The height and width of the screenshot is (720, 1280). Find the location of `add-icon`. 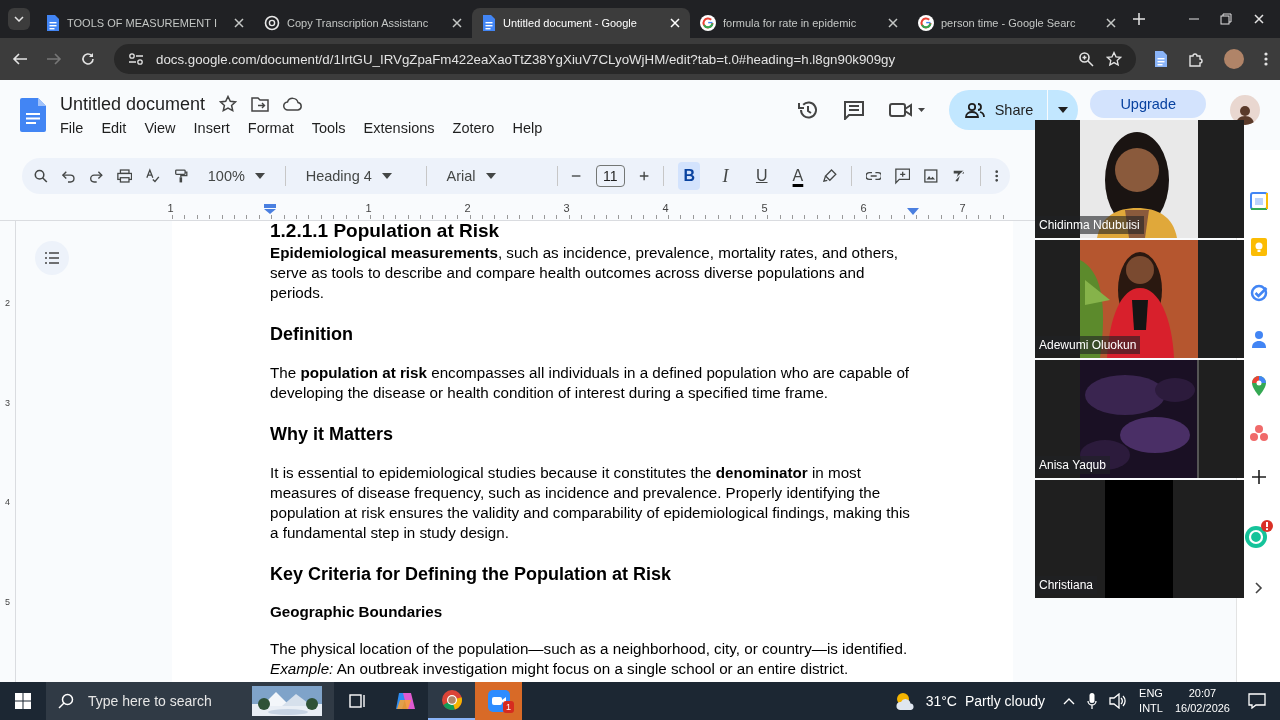

add-icon is located at coordinates (1258, 477).